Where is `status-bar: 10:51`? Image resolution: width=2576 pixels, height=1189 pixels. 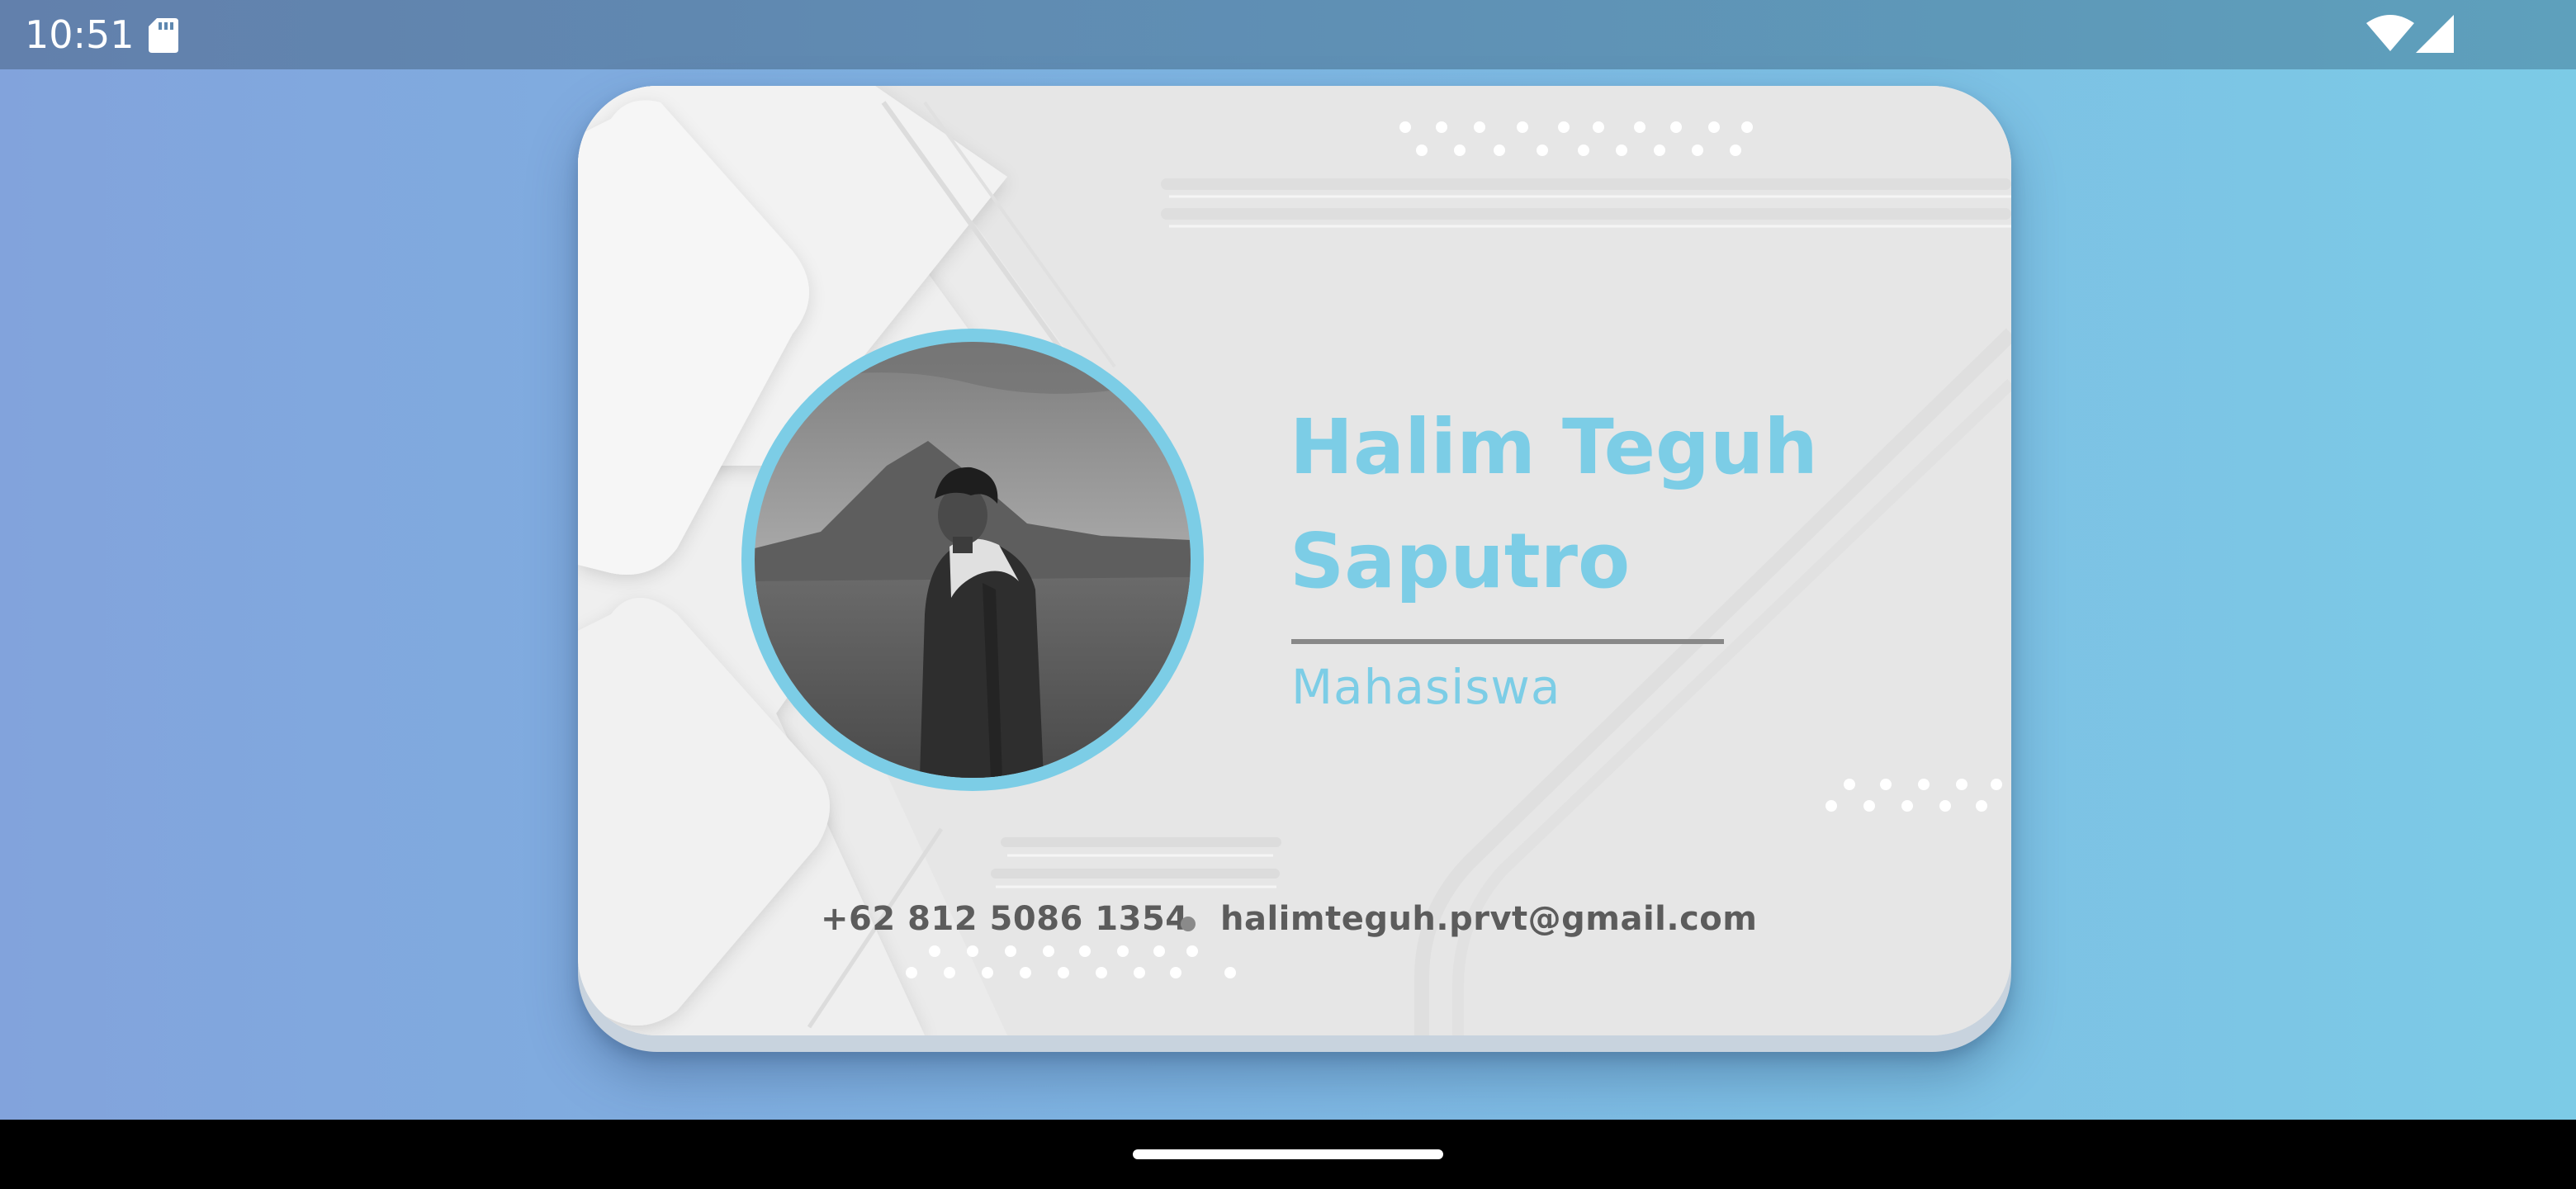
status-bar: 10:51 is located at coordinates (1288, 34).